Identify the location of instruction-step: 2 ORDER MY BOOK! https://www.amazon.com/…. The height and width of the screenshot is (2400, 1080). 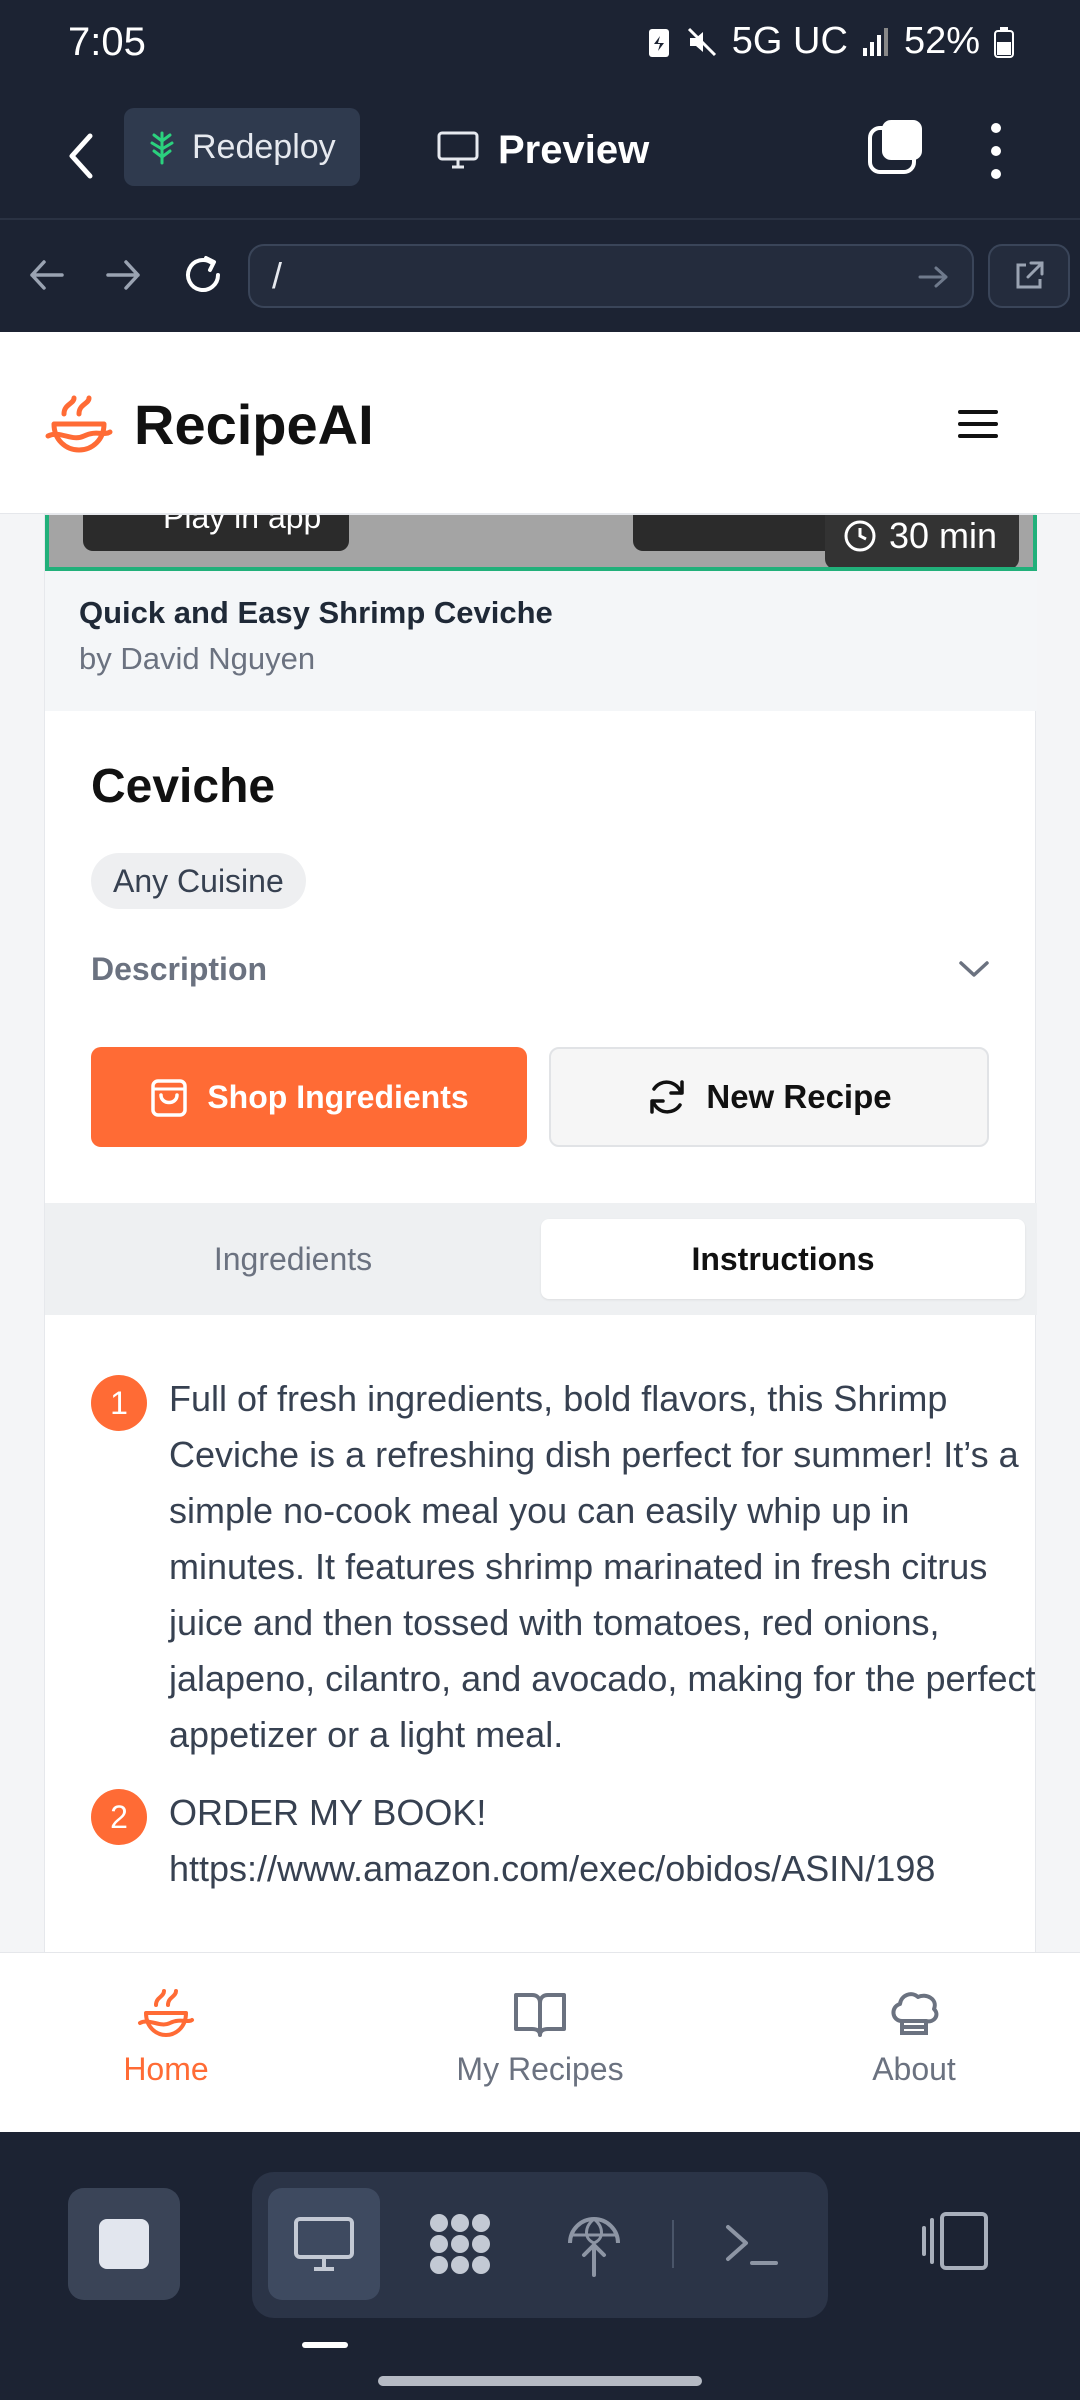
(564, 1841).